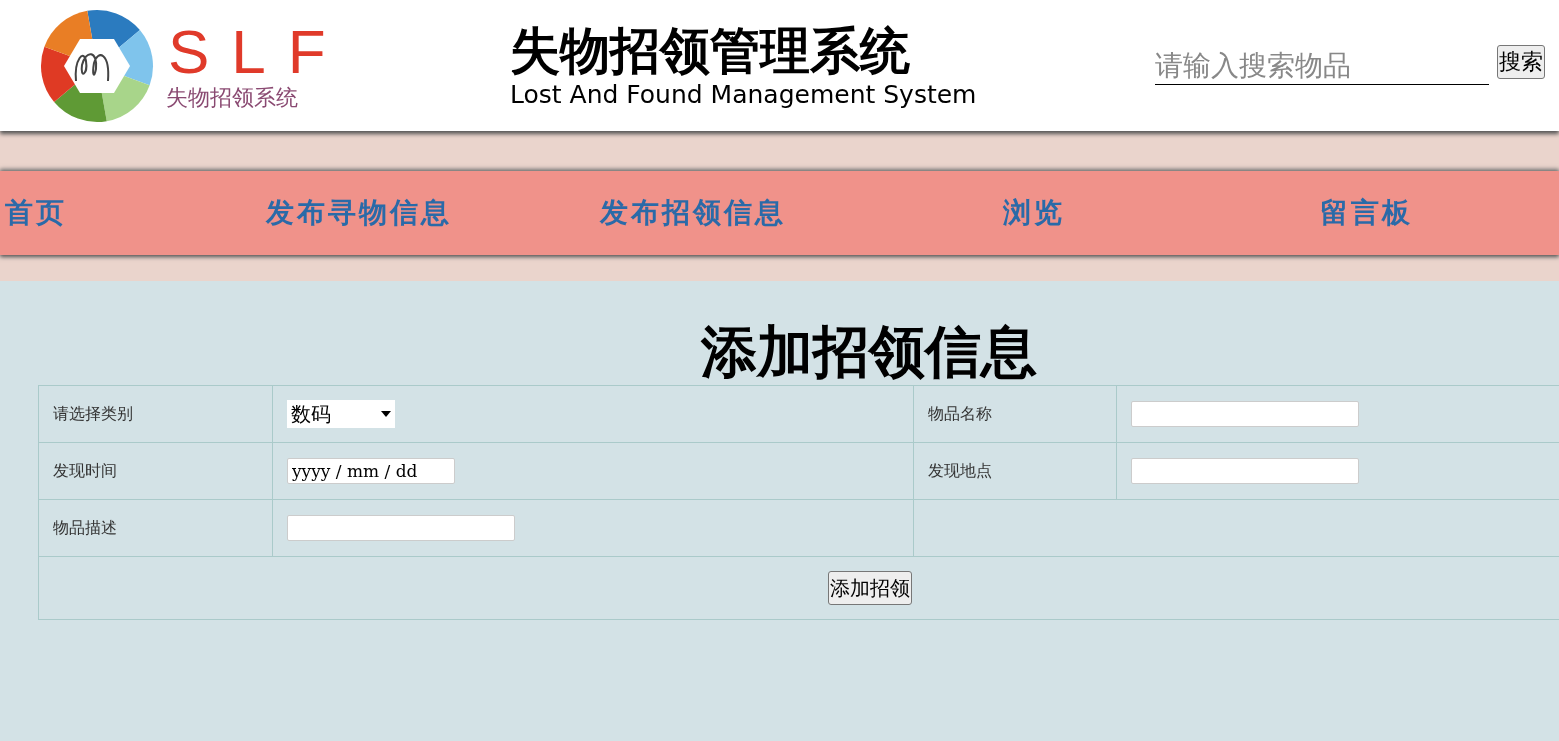 This screenshot has width=1559, height=741. I want to click on site-subtitle: Lost And Found Management System, so click(744, 94).